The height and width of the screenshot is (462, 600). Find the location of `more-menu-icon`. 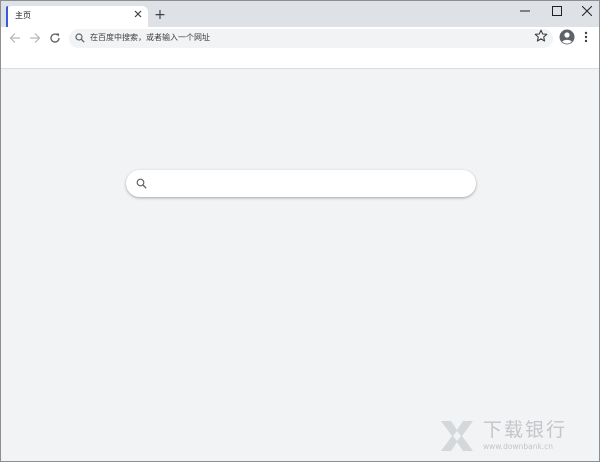

more-menu-icon is located at coordinates (586, 37).